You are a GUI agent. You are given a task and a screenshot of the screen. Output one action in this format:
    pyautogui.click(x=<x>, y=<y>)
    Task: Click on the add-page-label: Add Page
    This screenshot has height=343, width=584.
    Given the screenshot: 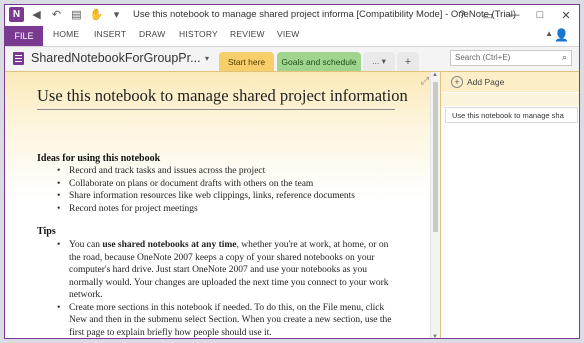 What is the action you would take?
    pyautogui.click(x=486, y=82)
    